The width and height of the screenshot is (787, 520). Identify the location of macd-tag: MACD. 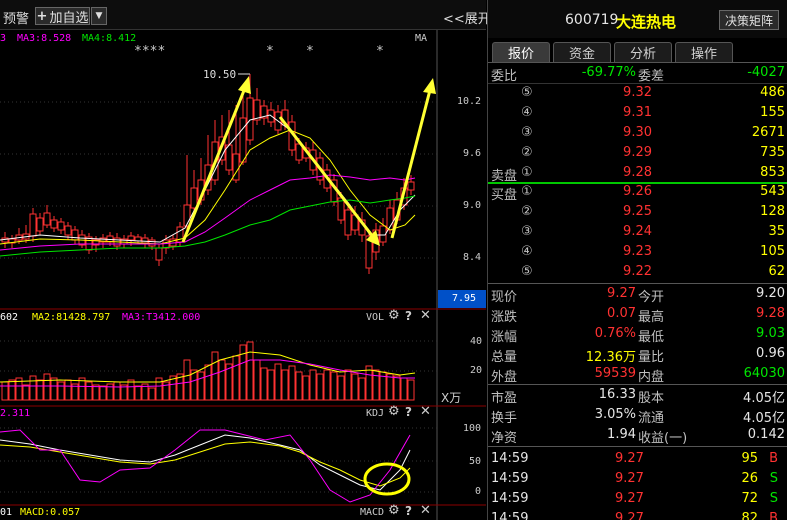
(372, 512).